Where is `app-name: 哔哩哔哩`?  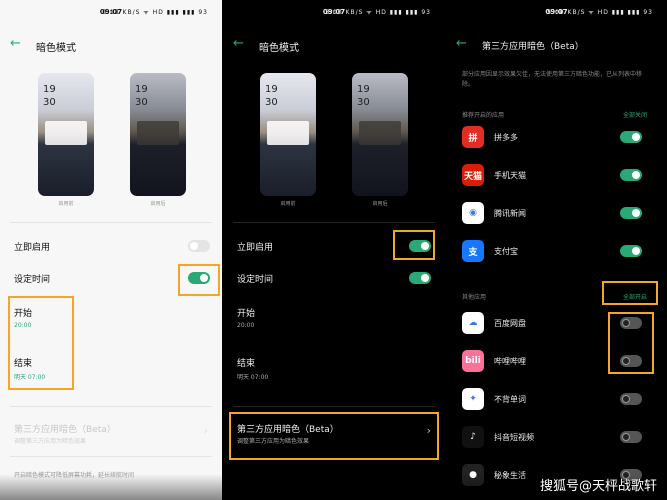
app-name: 哔哩哔哩 is located at coordinates (510, 361).